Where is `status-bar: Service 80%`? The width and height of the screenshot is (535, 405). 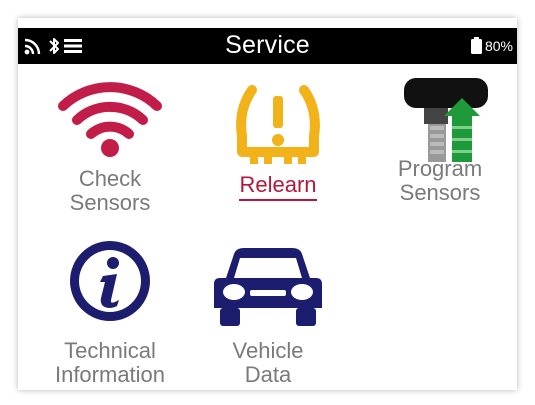 status-bar: Service 80% is located at coordinates (267, 46).